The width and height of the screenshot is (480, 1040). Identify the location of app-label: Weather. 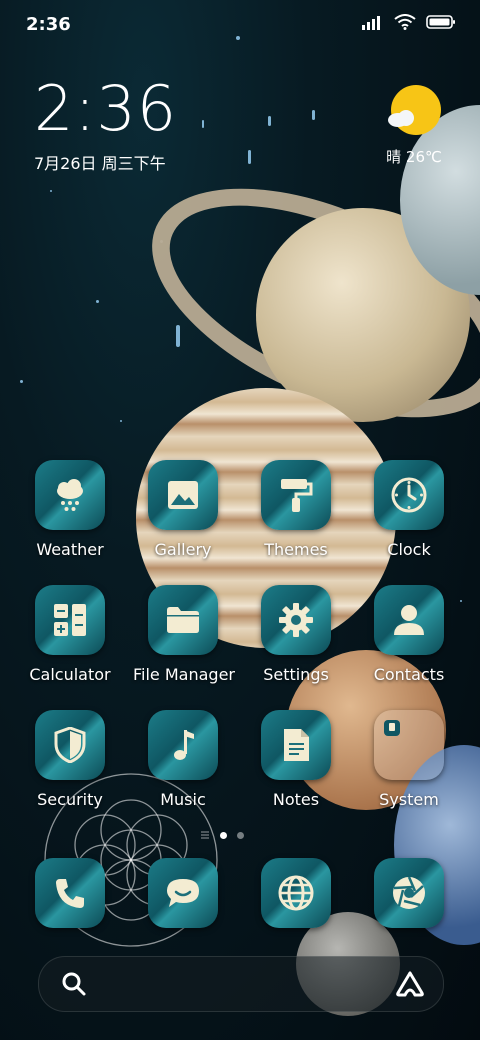
(70, 549).